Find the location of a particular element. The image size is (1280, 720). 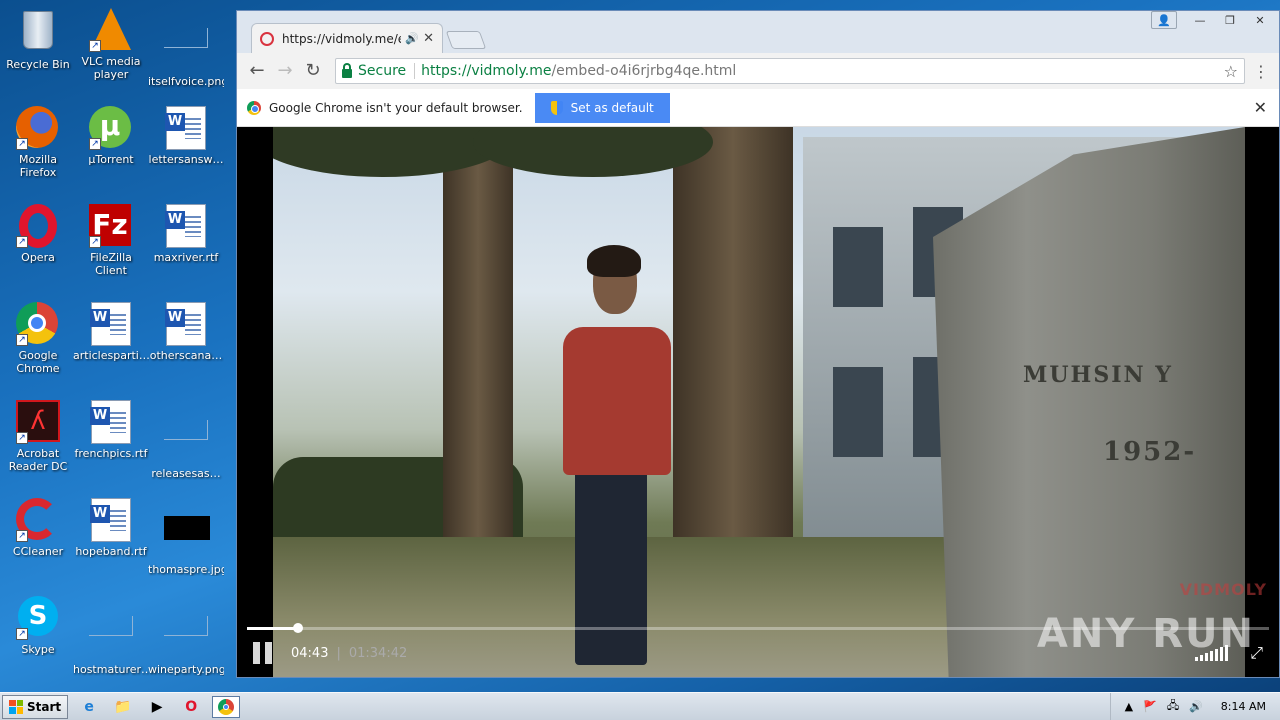

desktop-icon-ccleaner: ↗ CCleaner is located at coordinates (38, 528).